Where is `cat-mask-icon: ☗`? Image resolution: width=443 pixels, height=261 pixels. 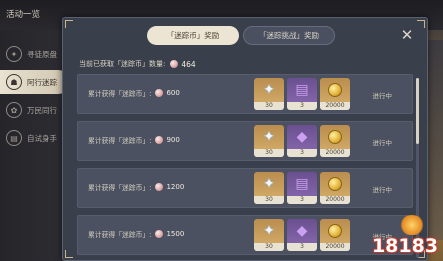 cat-mask-icon: ☗ is located at coordinates (14, 82).